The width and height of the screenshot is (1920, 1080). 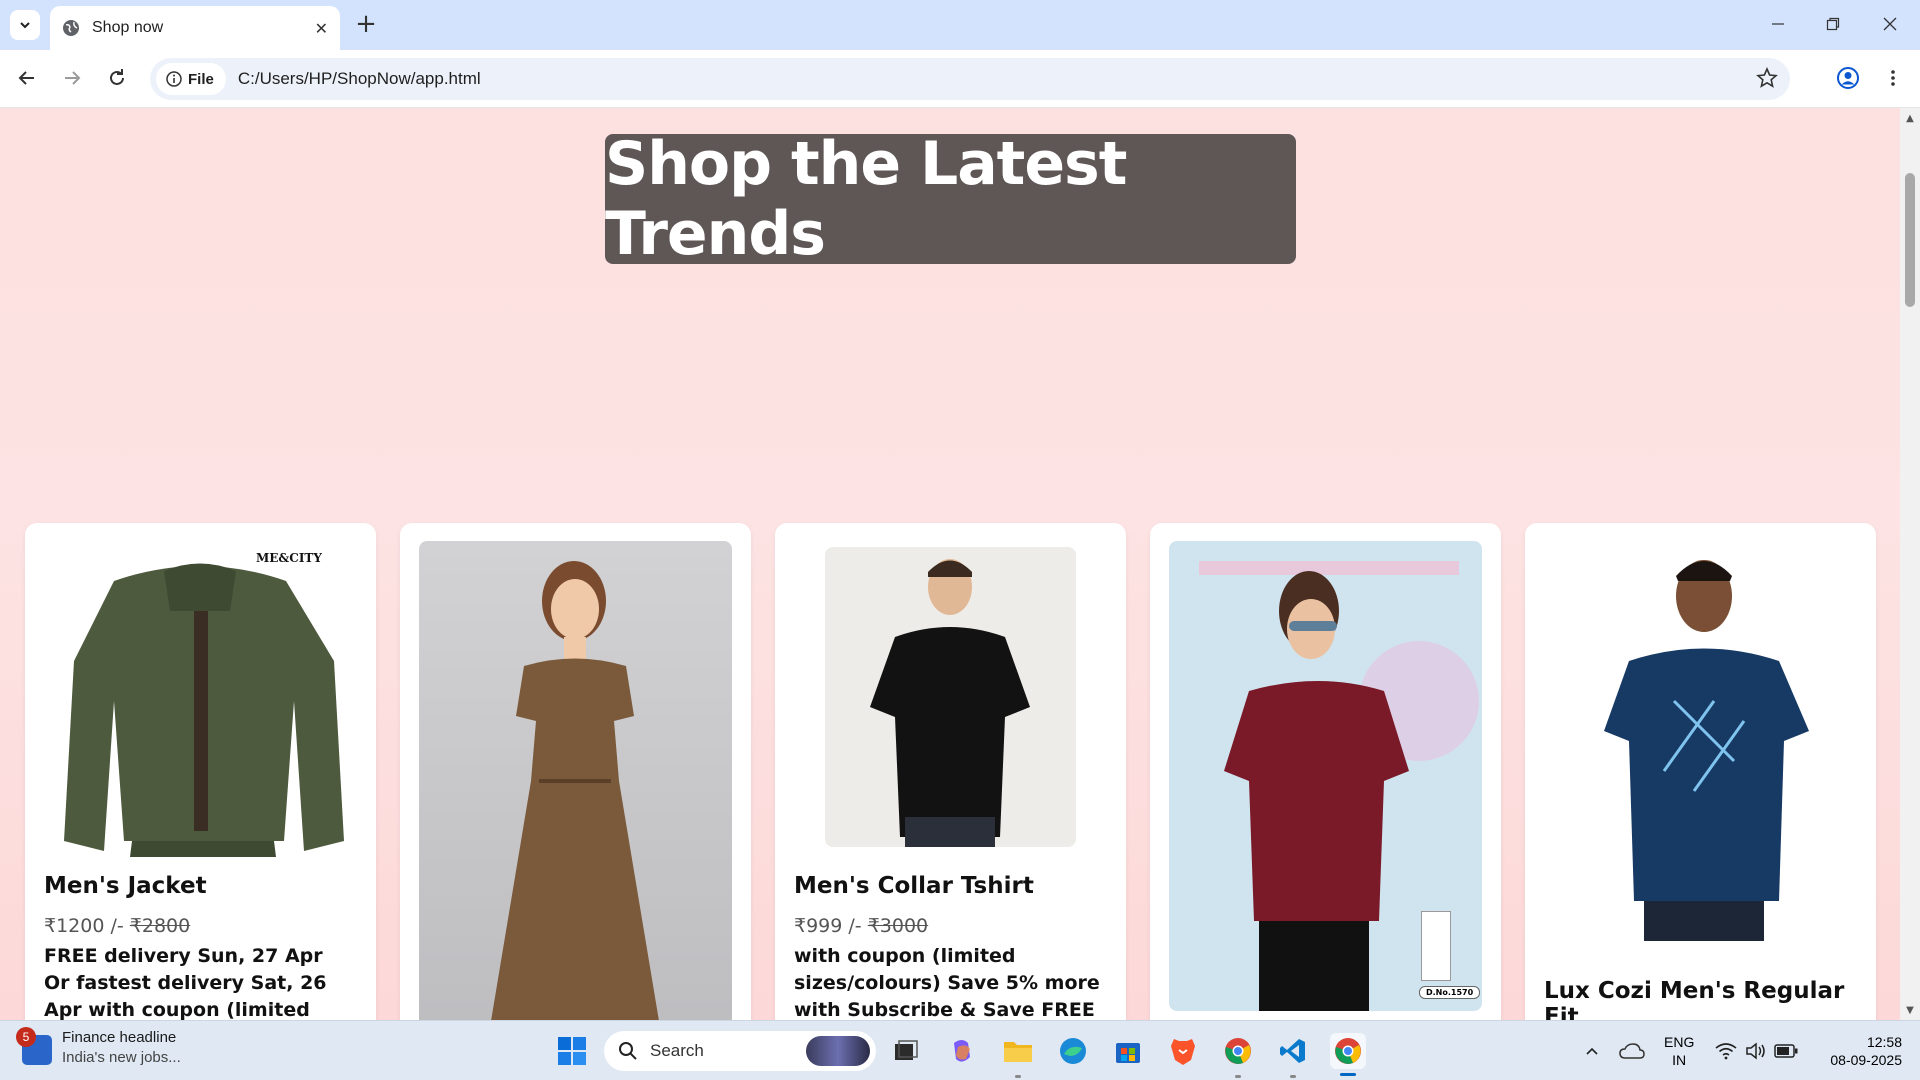 I want to click on scroll-up-icon: ▲, so click(x=1910, y=118).